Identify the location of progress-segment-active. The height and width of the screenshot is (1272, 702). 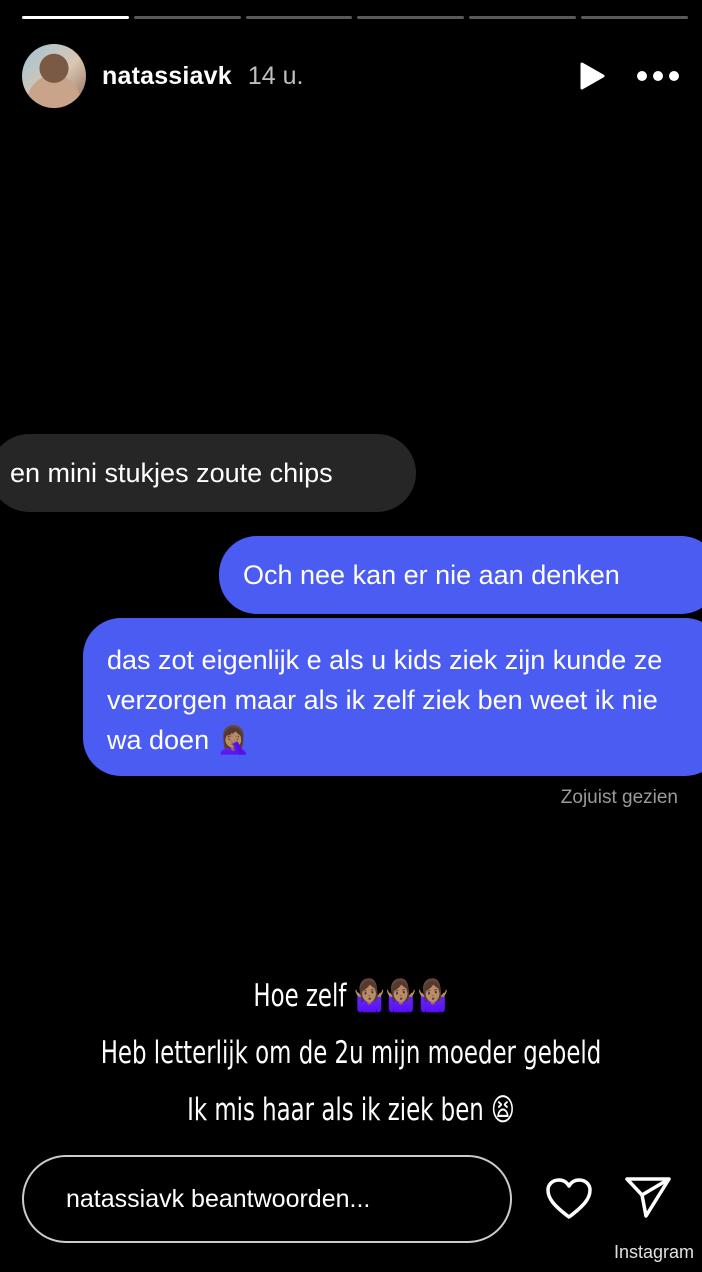
(75, 17).